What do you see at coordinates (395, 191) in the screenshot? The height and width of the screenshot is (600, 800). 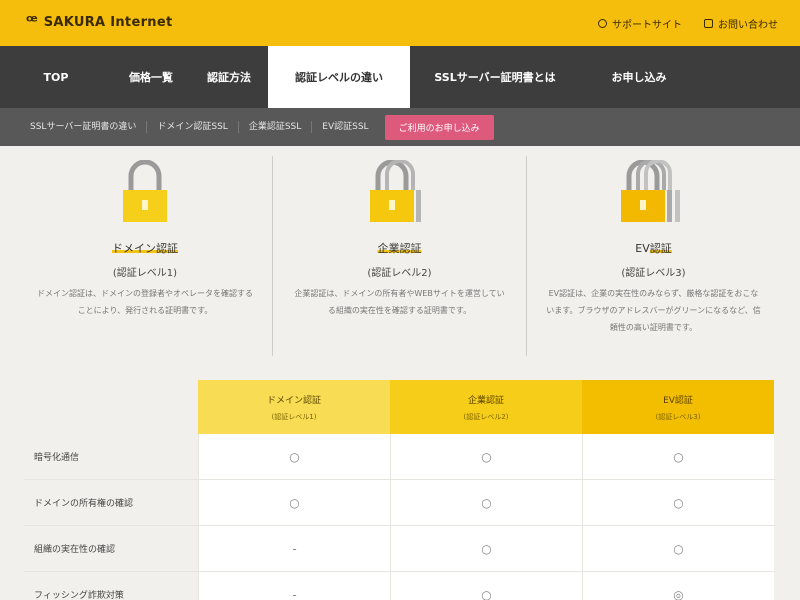 I see `lock-icon-level2` at bounding box center [395, 191].